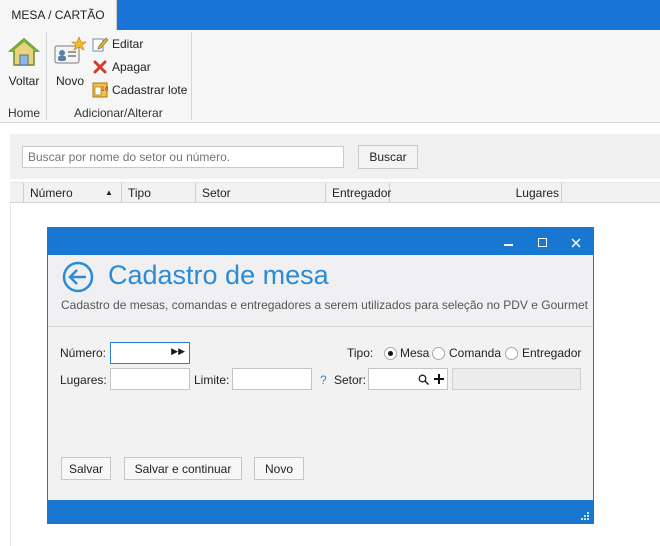 Image resolution: width=660 pixels, height=546 pixels. What do you see at coordinates (511, 353) in the screenshot?
I see `radio-entregador` at bounding box center [511, 353].